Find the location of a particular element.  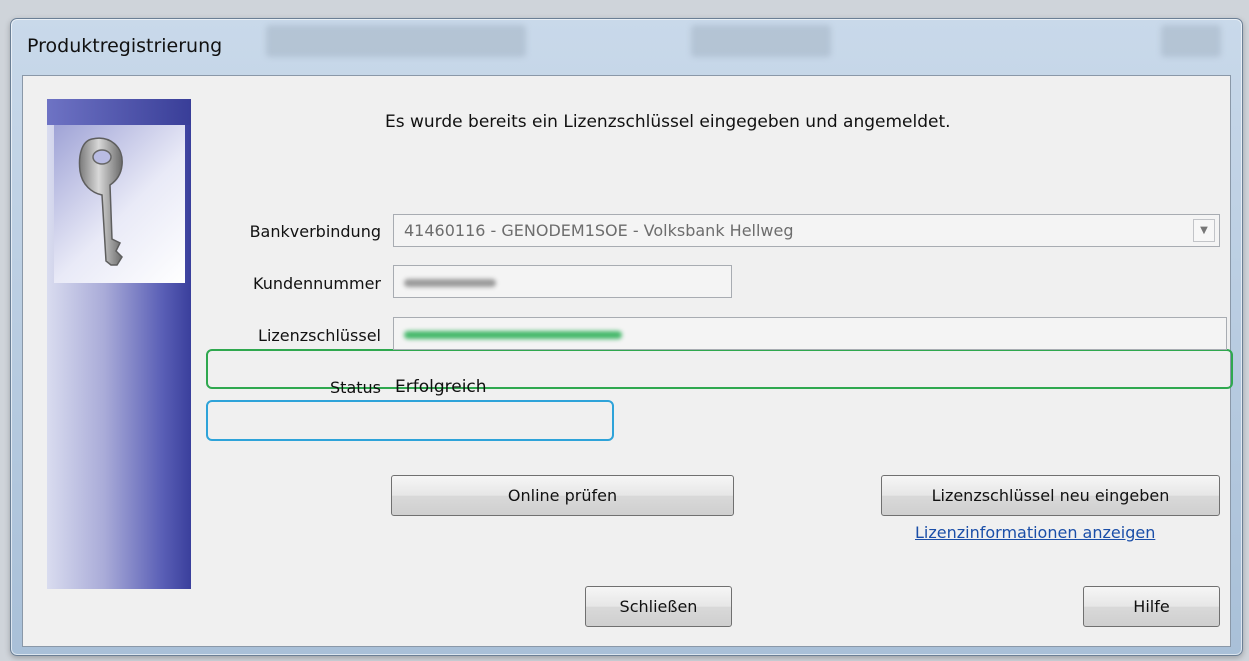

license-key-label: Lizenzschlüssel is located at coordinates (319, 335).